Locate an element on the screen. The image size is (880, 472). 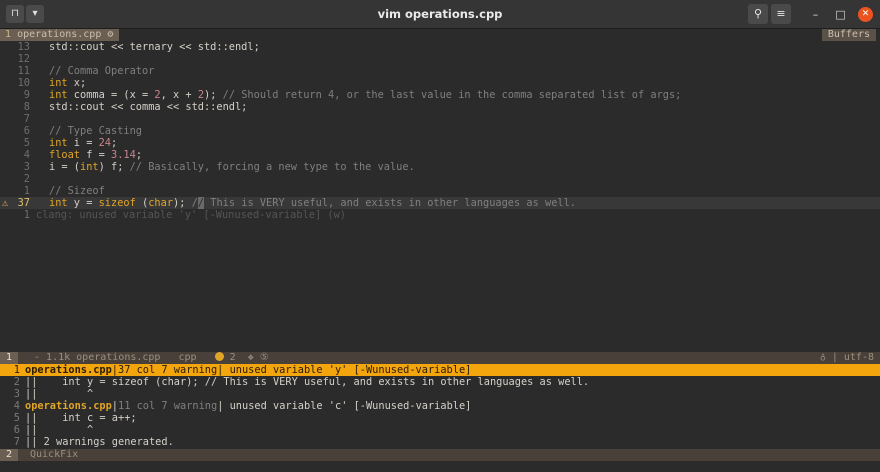
line-number: 37 is located at coordinates (23, 203).